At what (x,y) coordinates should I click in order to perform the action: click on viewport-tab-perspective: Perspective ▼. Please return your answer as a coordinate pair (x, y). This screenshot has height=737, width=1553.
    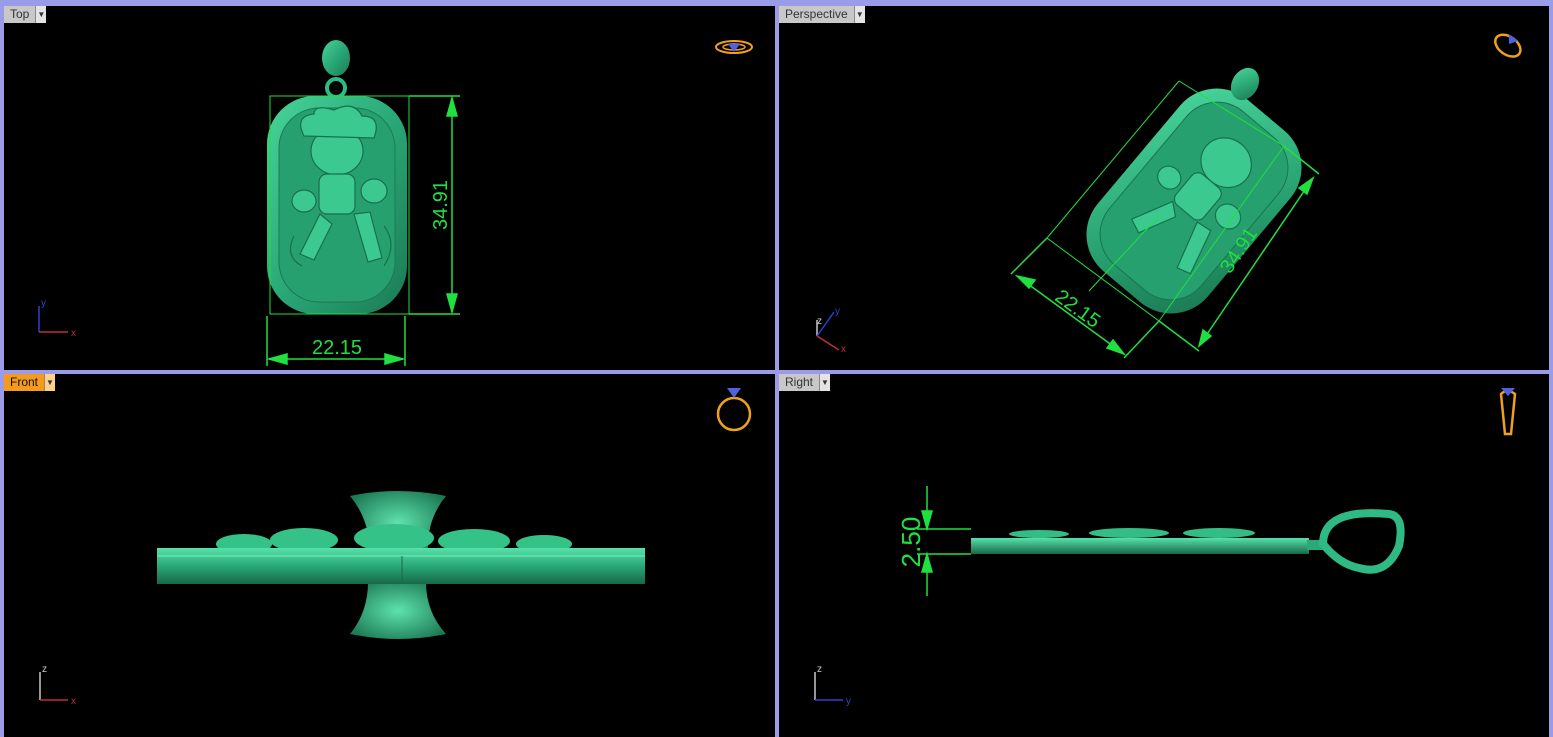
    Looking at the image, I should click on (822, 14).